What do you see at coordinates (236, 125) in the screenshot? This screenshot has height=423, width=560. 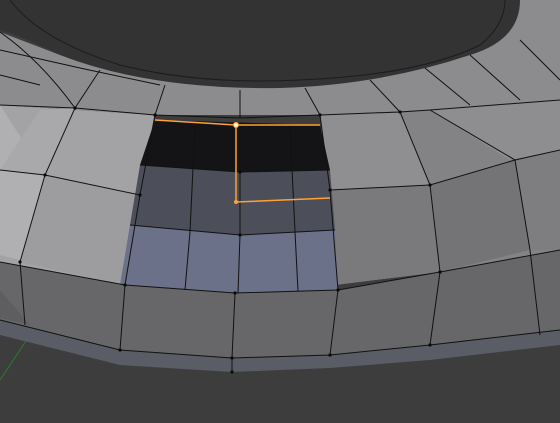 I see `active-vertex` at bounding box center [236, 125].